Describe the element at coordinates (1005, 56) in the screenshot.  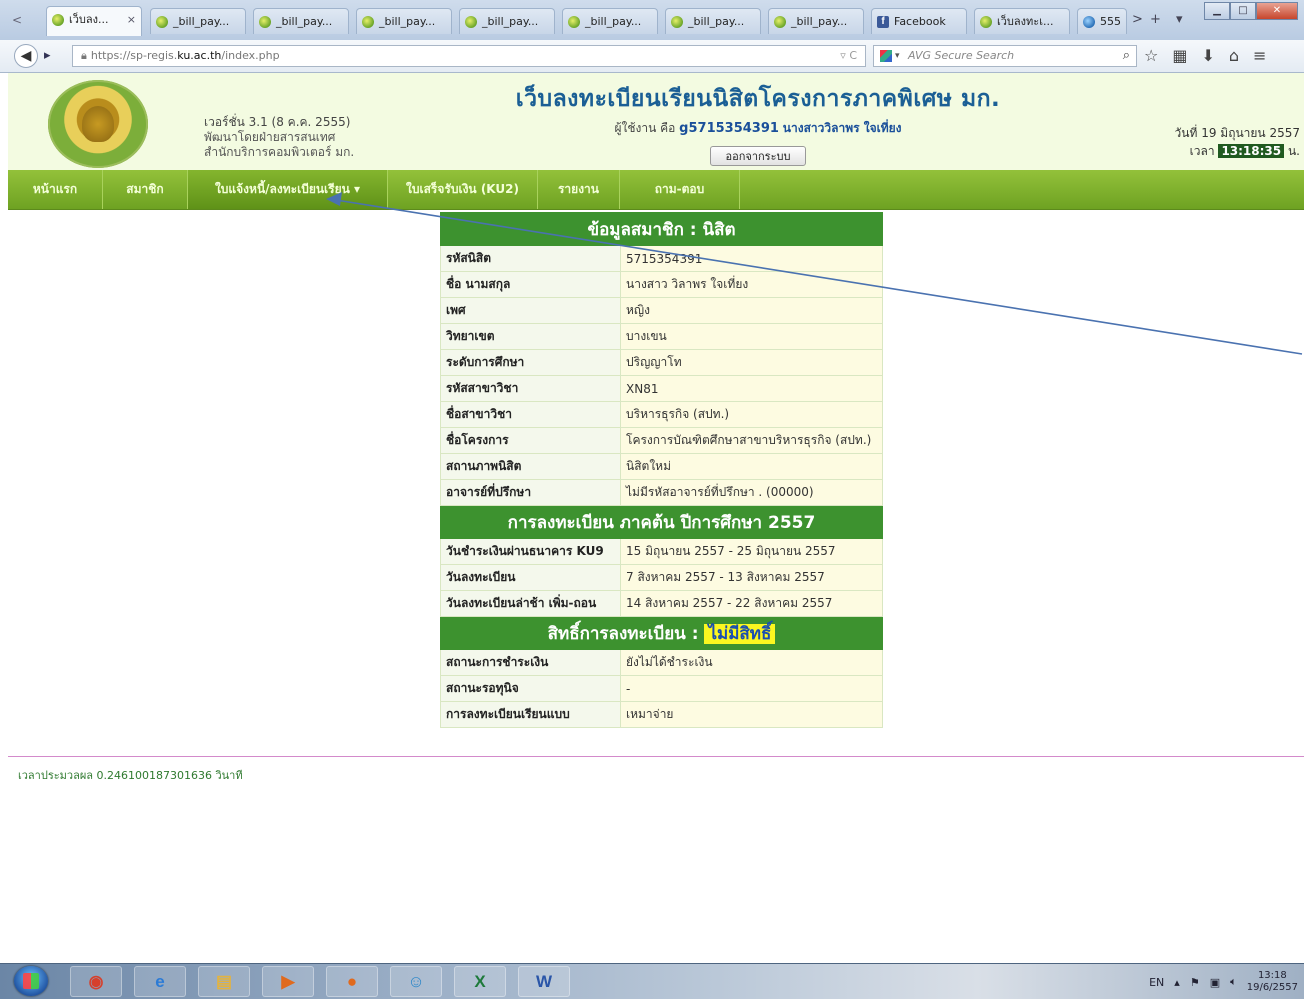
I see `search-box: ▾ AVG Secure Search ⌕` at that location.